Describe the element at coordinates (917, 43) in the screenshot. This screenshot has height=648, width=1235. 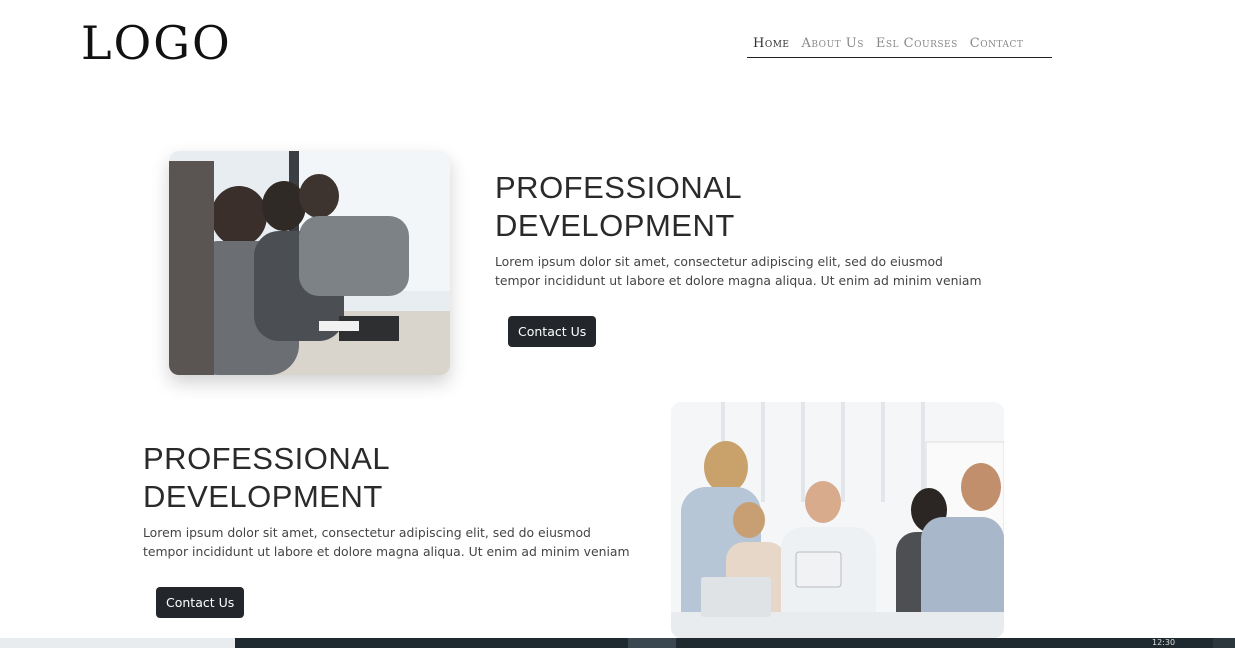
I see `nav-esl-courses: Esl Courses` at that location.